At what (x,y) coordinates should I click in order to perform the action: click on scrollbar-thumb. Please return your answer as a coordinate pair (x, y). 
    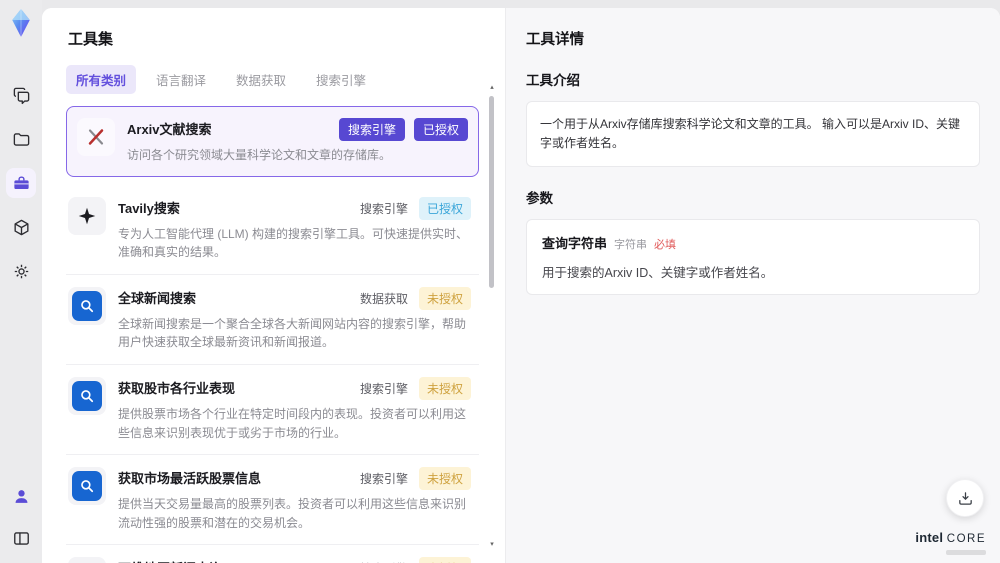
    Looking at the image, I should click on (491, 192).